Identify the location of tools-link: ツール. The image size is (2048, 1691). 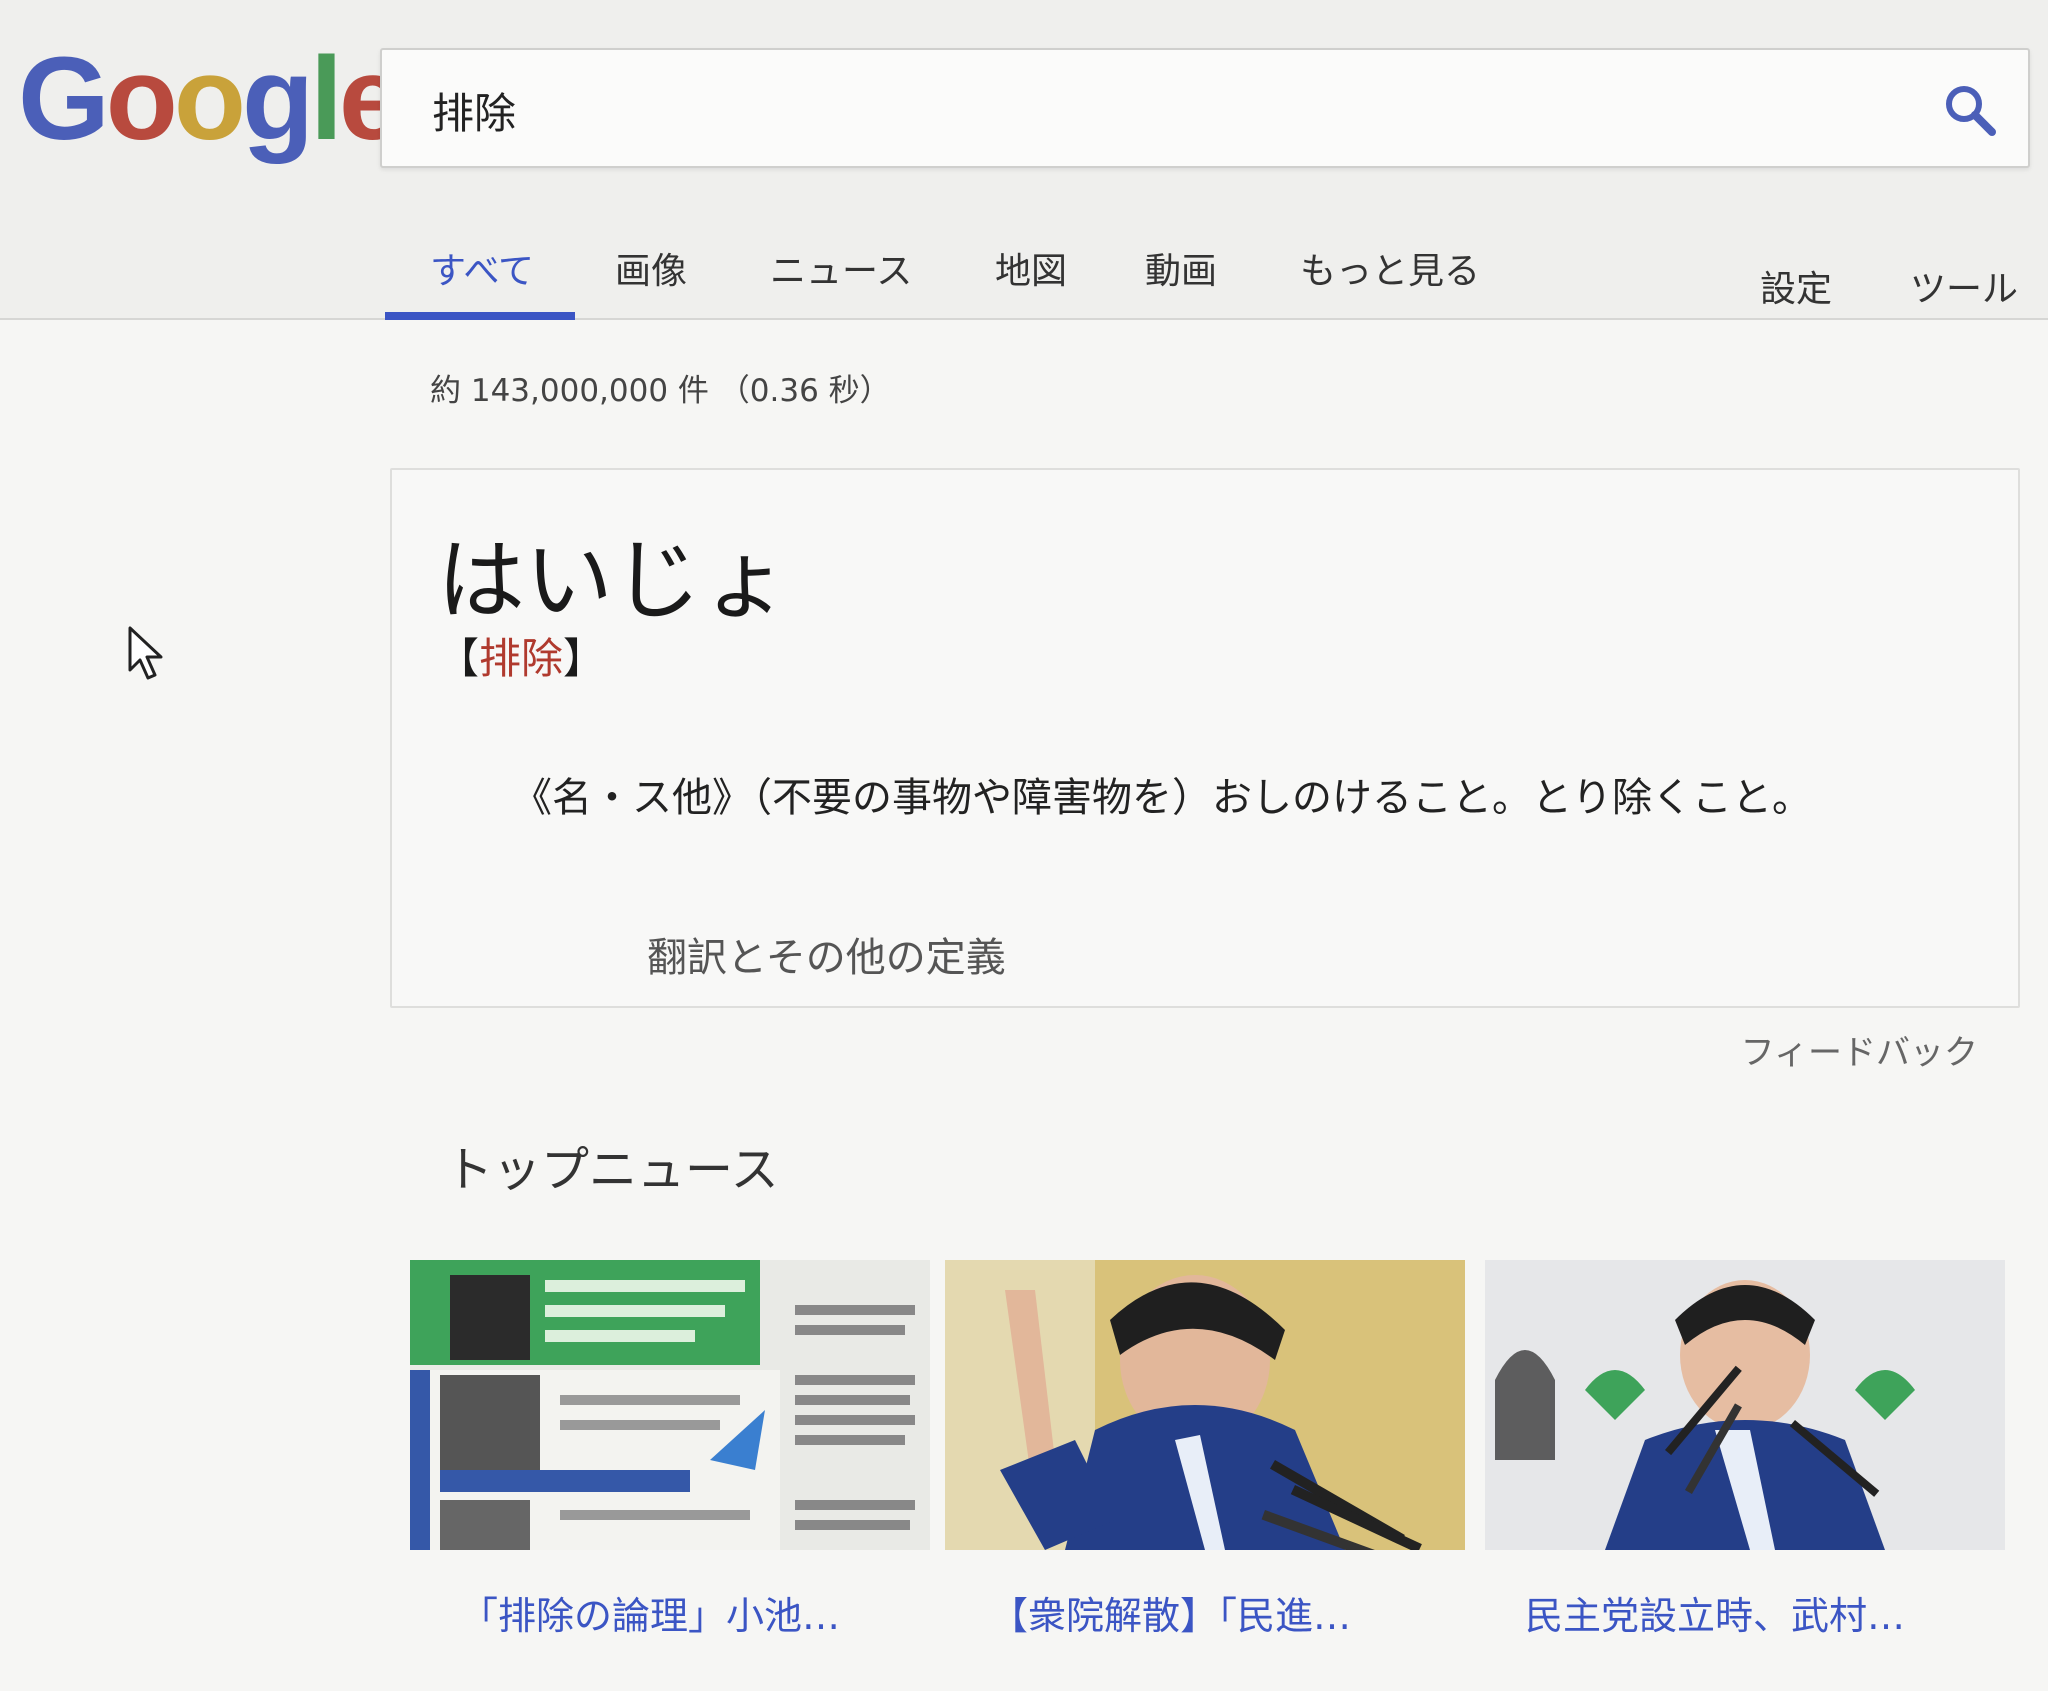
(1964, 286).